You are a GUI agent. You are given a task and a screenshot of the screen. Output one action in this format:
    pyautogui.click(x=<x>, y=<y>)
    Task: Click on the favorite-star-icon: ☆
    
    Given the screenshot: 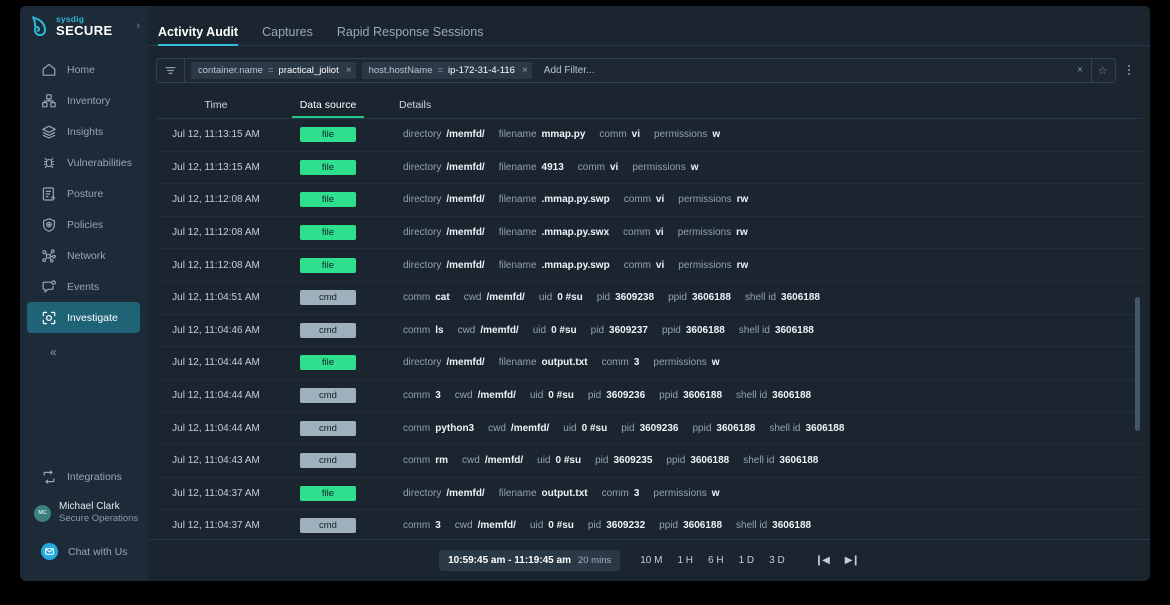 What is the action you would take?
    pyautogui.click(x=1102, y=70)
    